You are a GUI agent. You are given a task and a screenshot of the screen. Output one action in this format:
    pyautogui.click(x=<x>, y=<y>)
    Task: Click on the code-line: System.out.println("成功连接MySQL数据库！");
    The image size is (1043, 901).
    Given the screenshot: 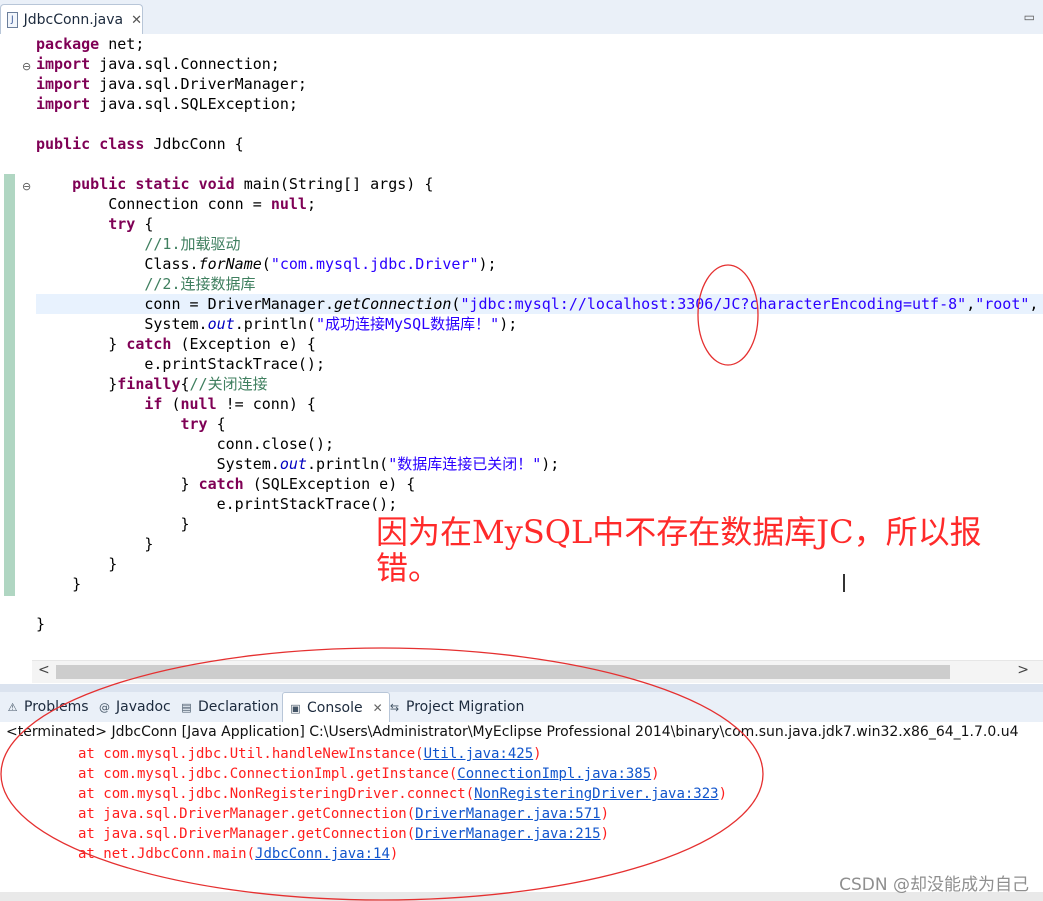 What is the action you would take?
    pyautogui.click(x=277, y=324)
    